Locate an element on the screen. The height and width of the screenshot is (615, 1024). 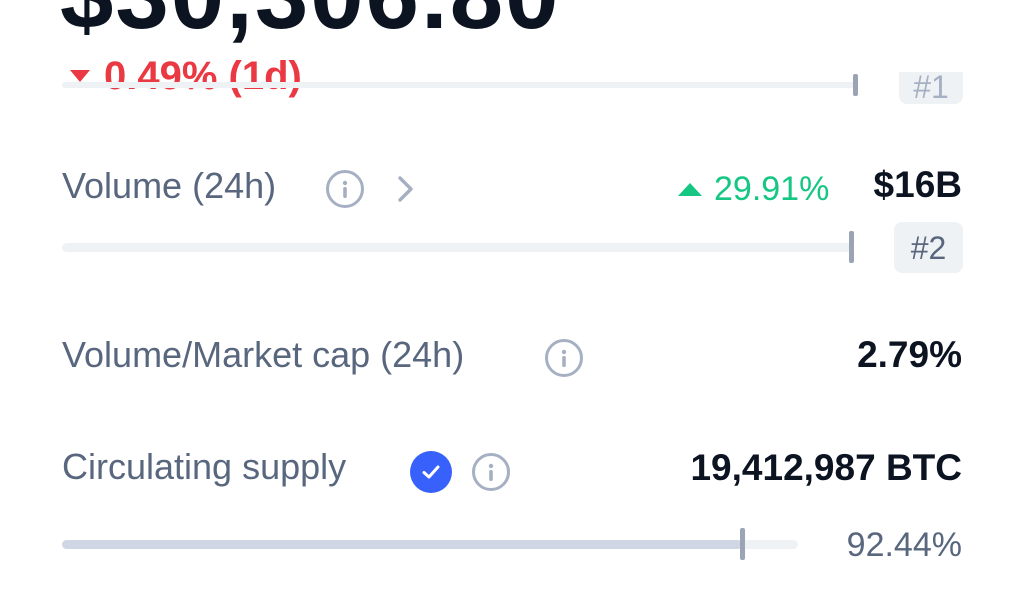
volume-marker is located at coordinates (851, 247).